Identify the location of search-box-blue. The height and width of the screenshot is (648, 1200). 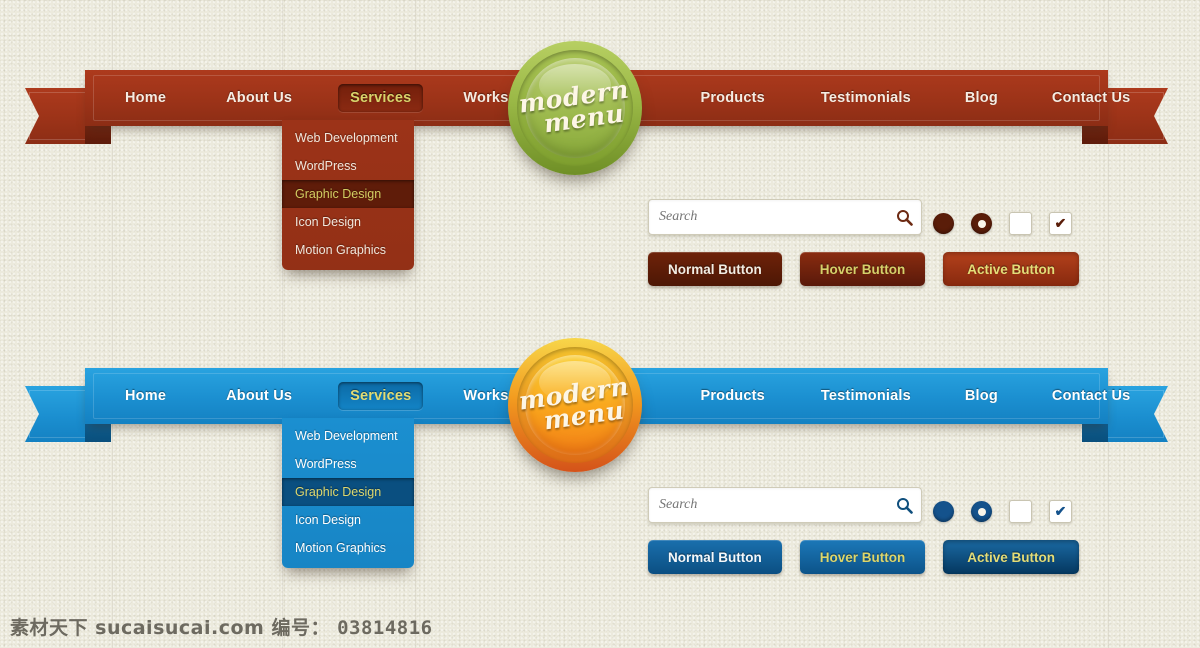
(785, 505).